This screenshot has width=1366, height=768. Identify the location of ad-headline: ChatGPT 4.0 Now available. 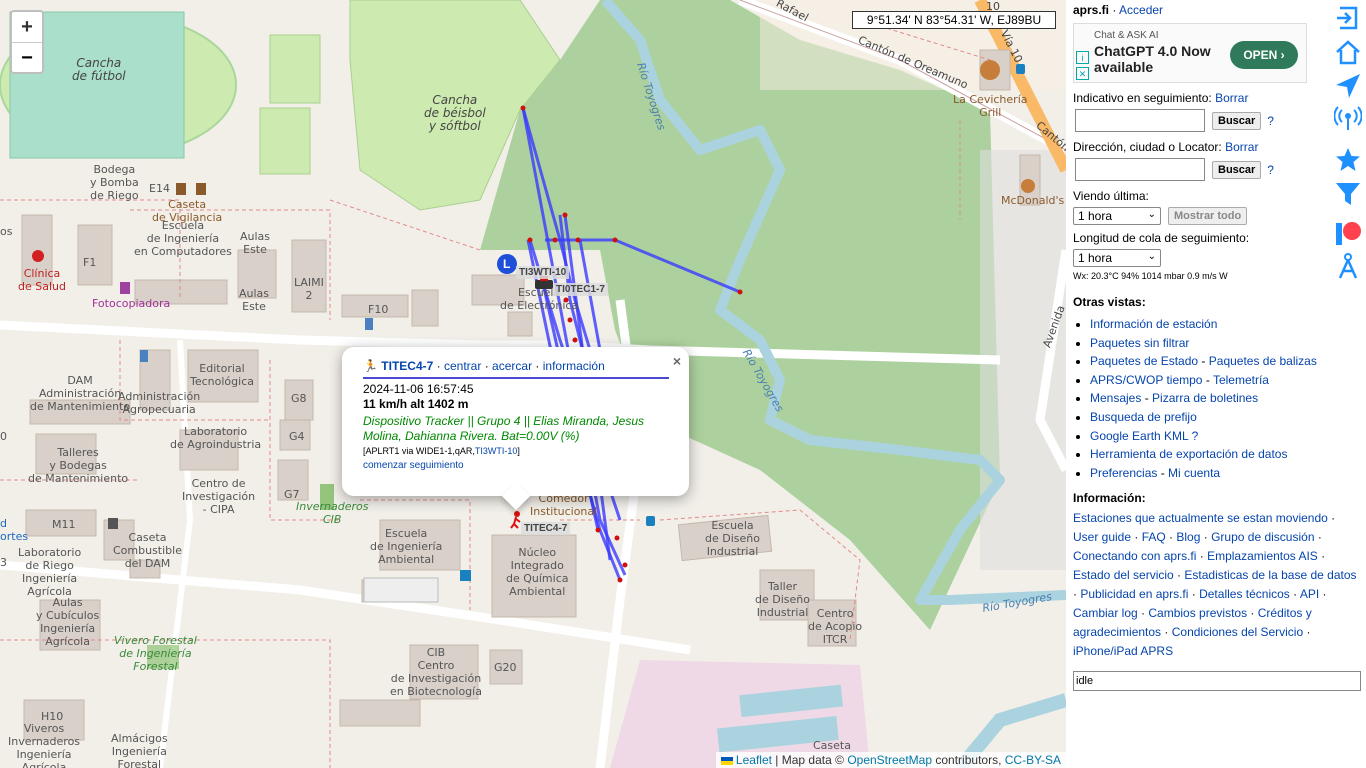
(1152, 59).